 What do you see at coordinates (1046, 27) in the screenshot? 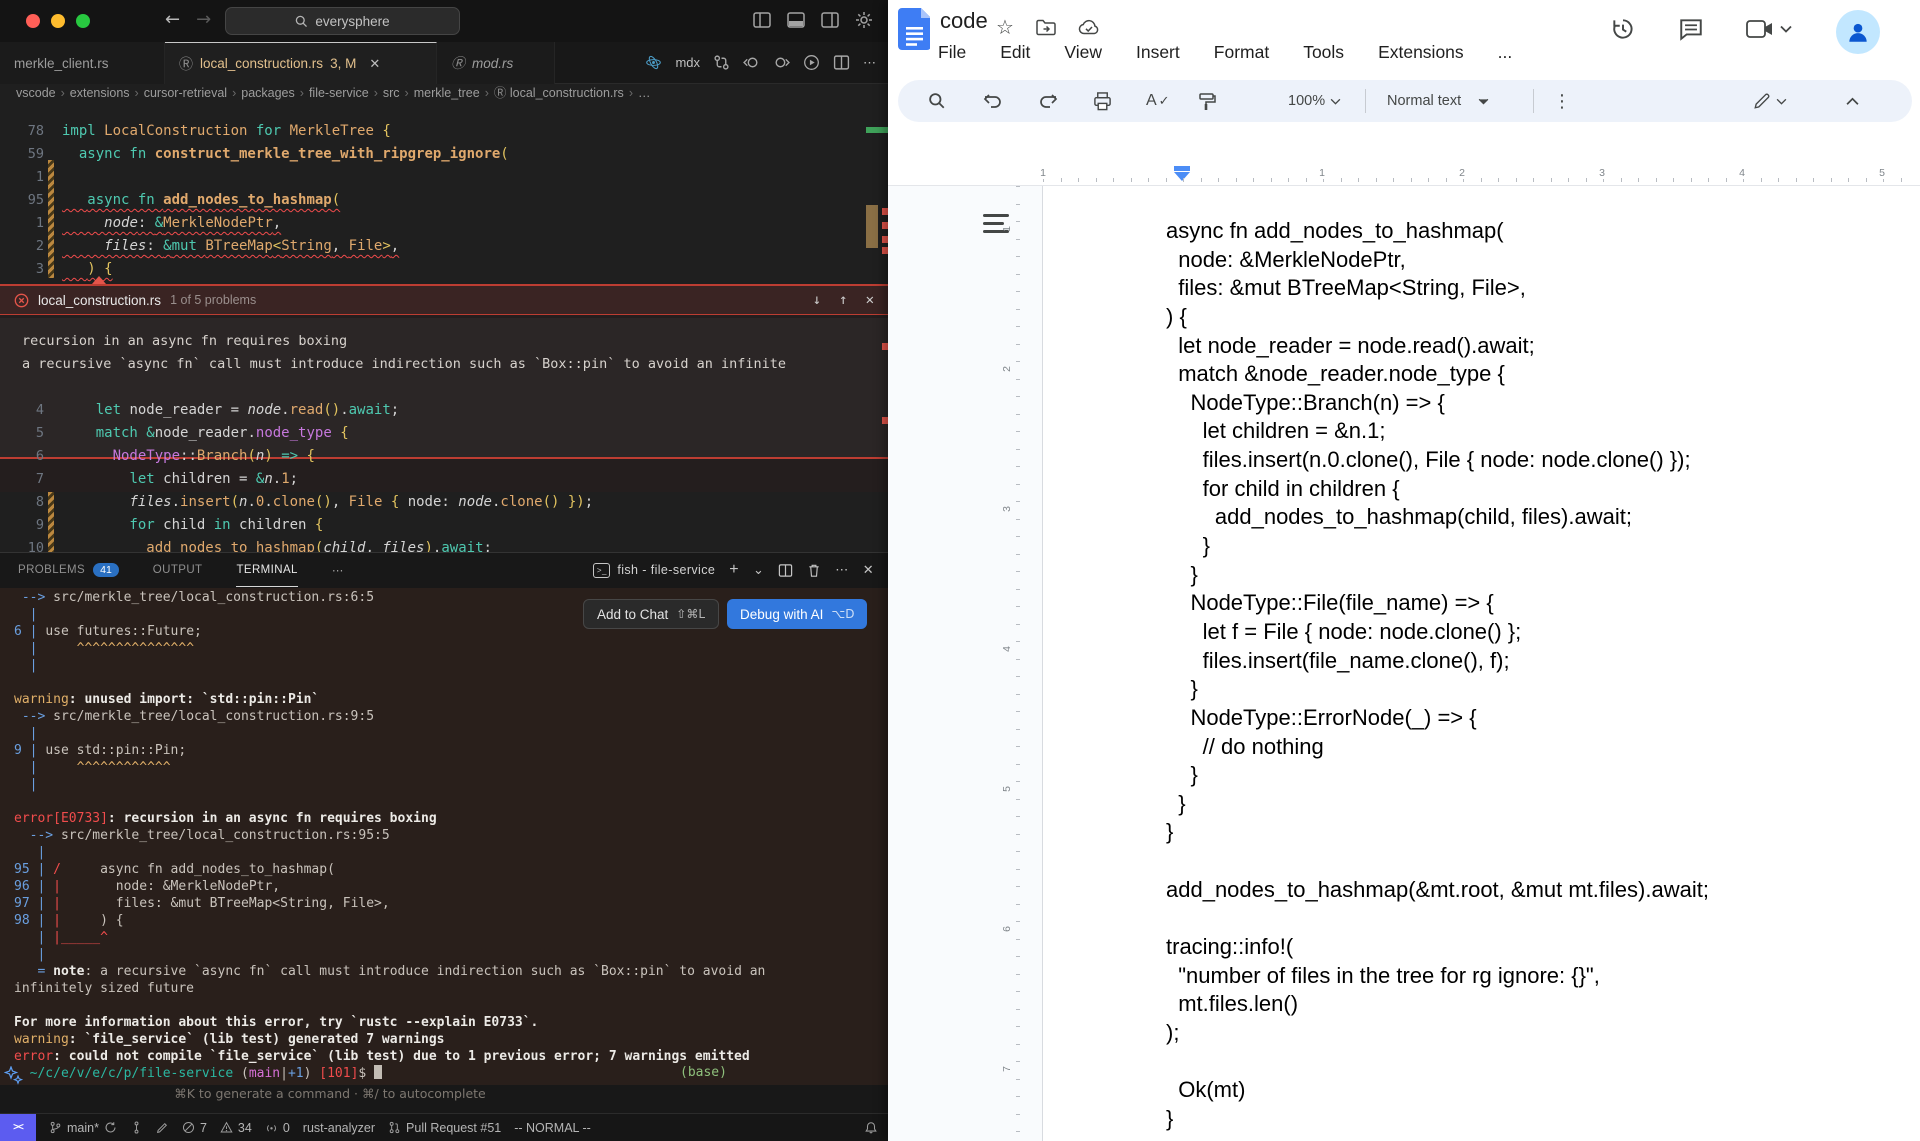
I see `move-folder-icon` at bounding box center [1046, 27].